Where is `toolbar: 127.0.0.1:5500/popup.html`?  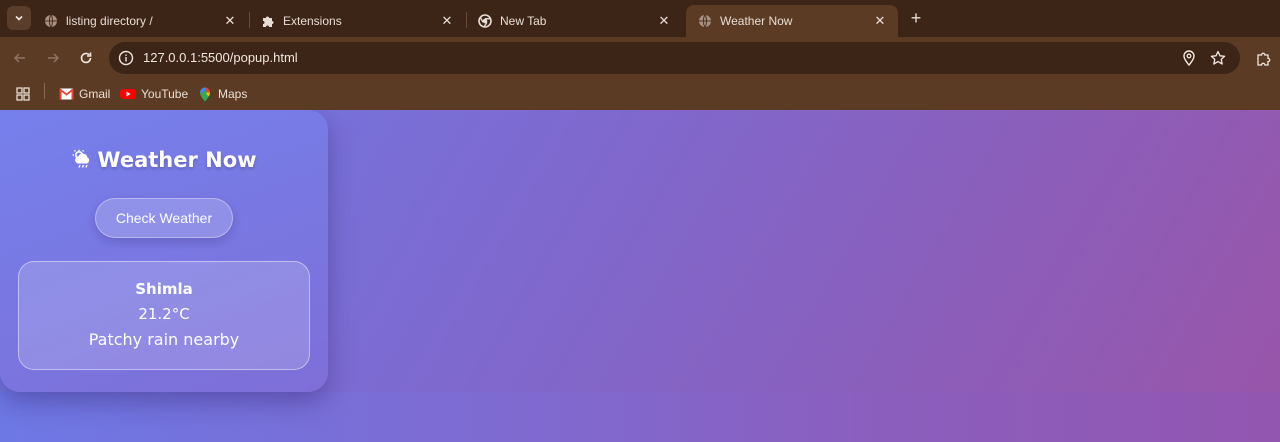 toolbar: 127.0.0.1:5500/popup.html is located at coordinates (640, 58).